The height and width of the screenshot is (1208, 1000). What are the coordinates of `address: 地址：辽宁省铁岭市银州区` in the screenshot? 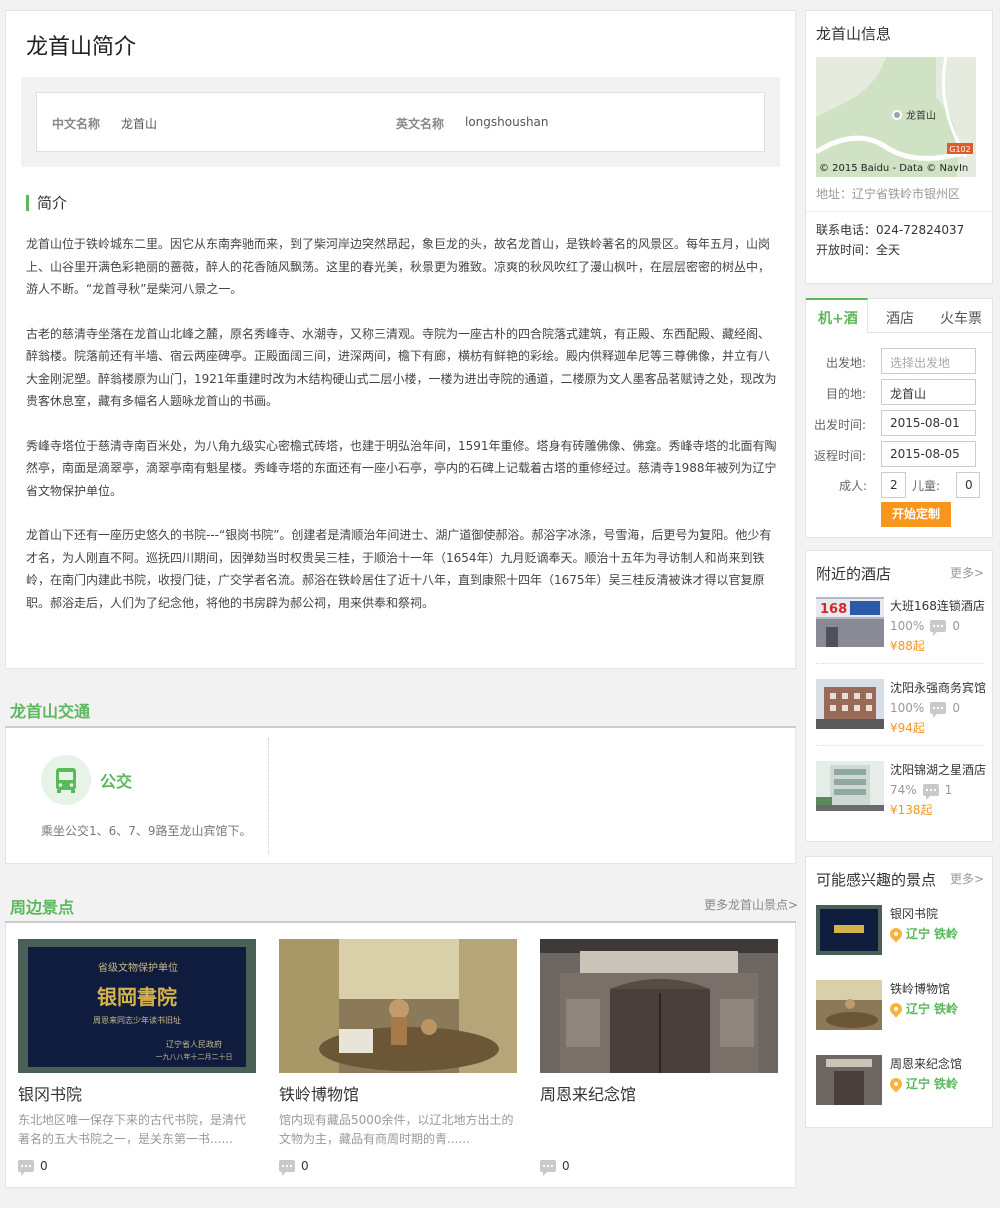 It's located at (888, 194).